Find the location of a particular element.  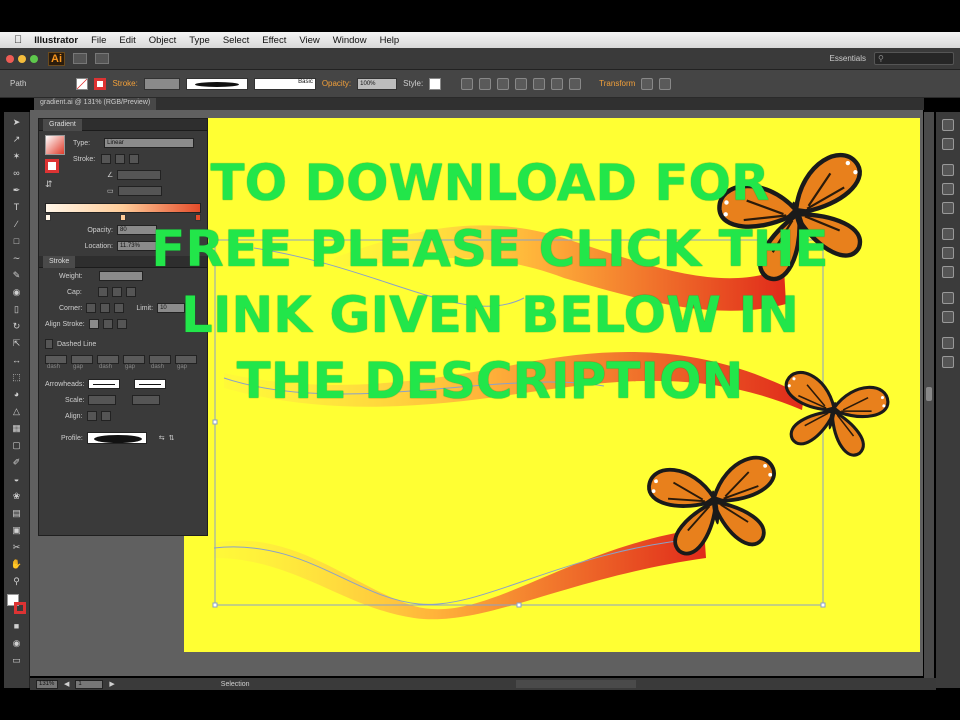

gradient-opacity-field: 80 is located at coordinates (137, 230).